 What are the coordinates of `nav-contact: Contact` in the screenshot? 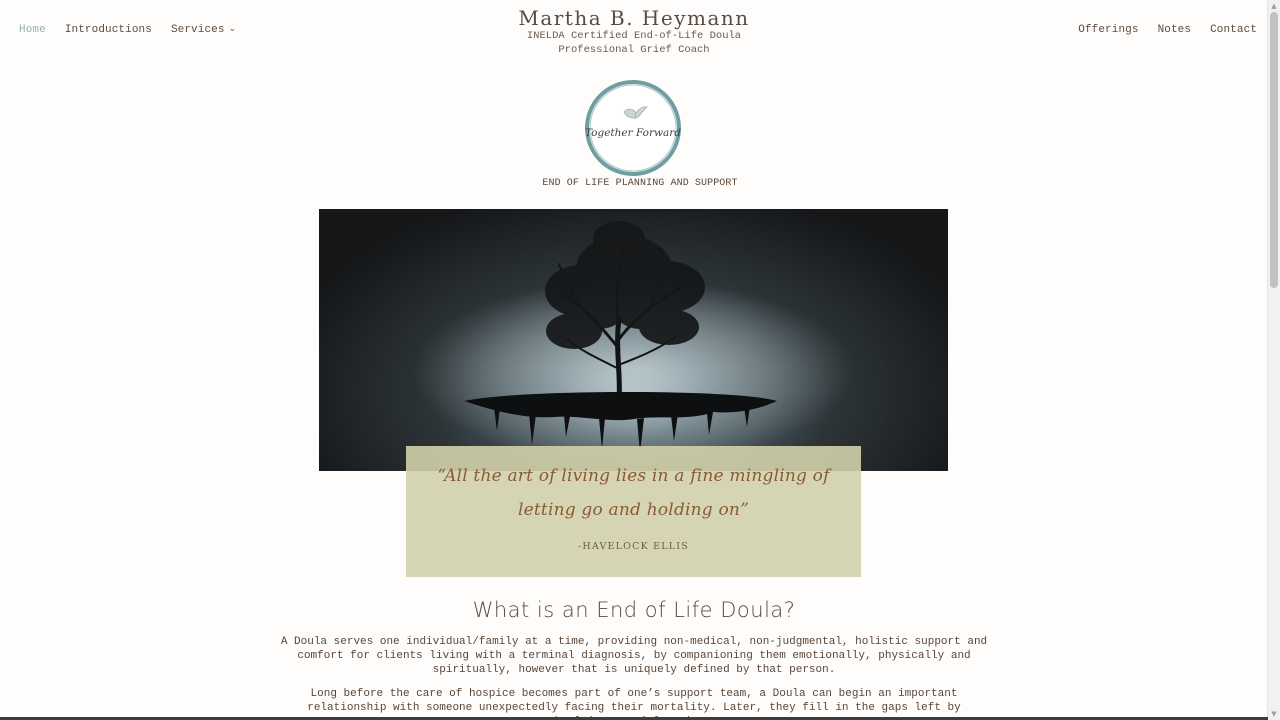 It's located at (1233, 30).